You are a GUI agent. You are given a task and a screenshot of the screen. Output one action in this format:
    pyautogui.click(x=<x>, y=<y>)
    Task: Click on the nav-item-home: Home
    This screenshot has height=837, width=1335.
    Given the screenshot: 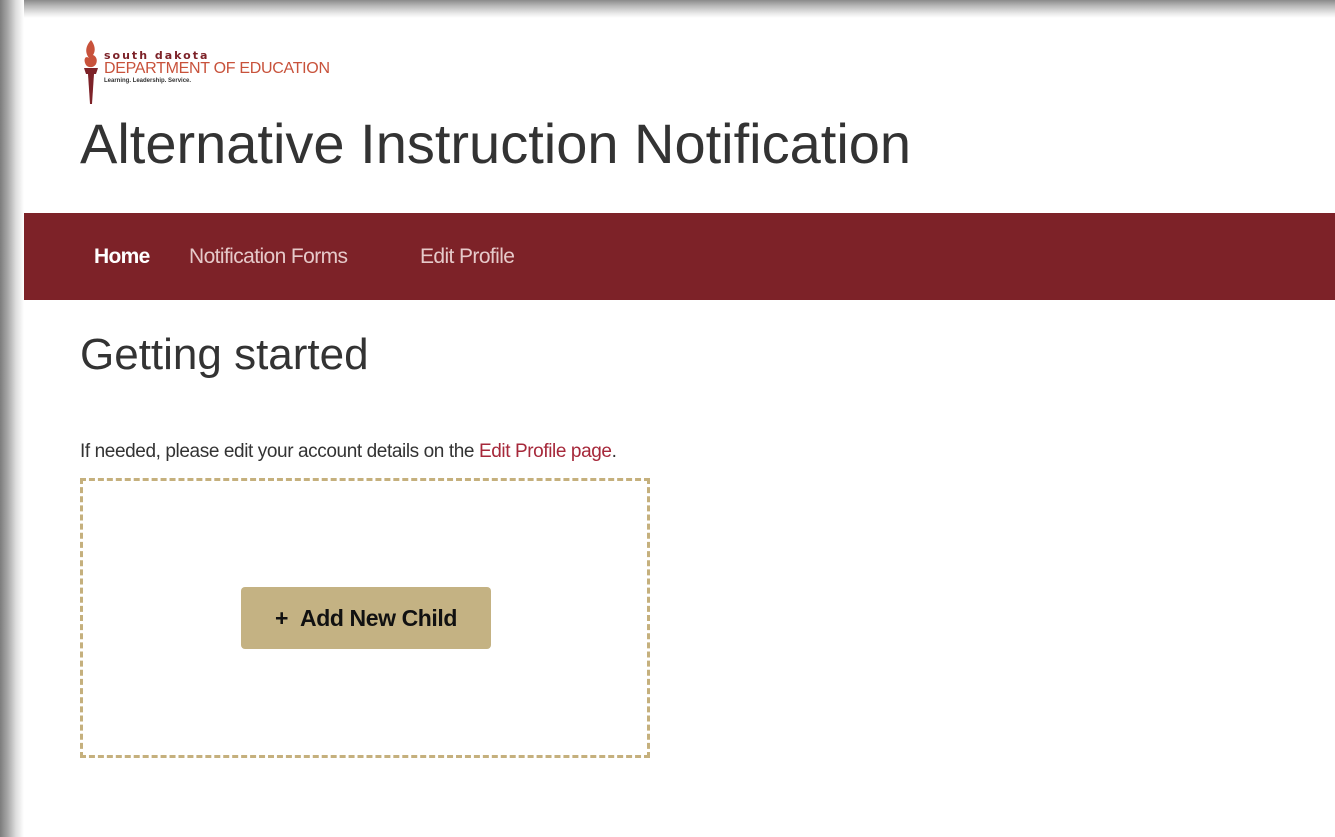 What is the action you would take?
    pyautogui.click(x=122, y=256)
    